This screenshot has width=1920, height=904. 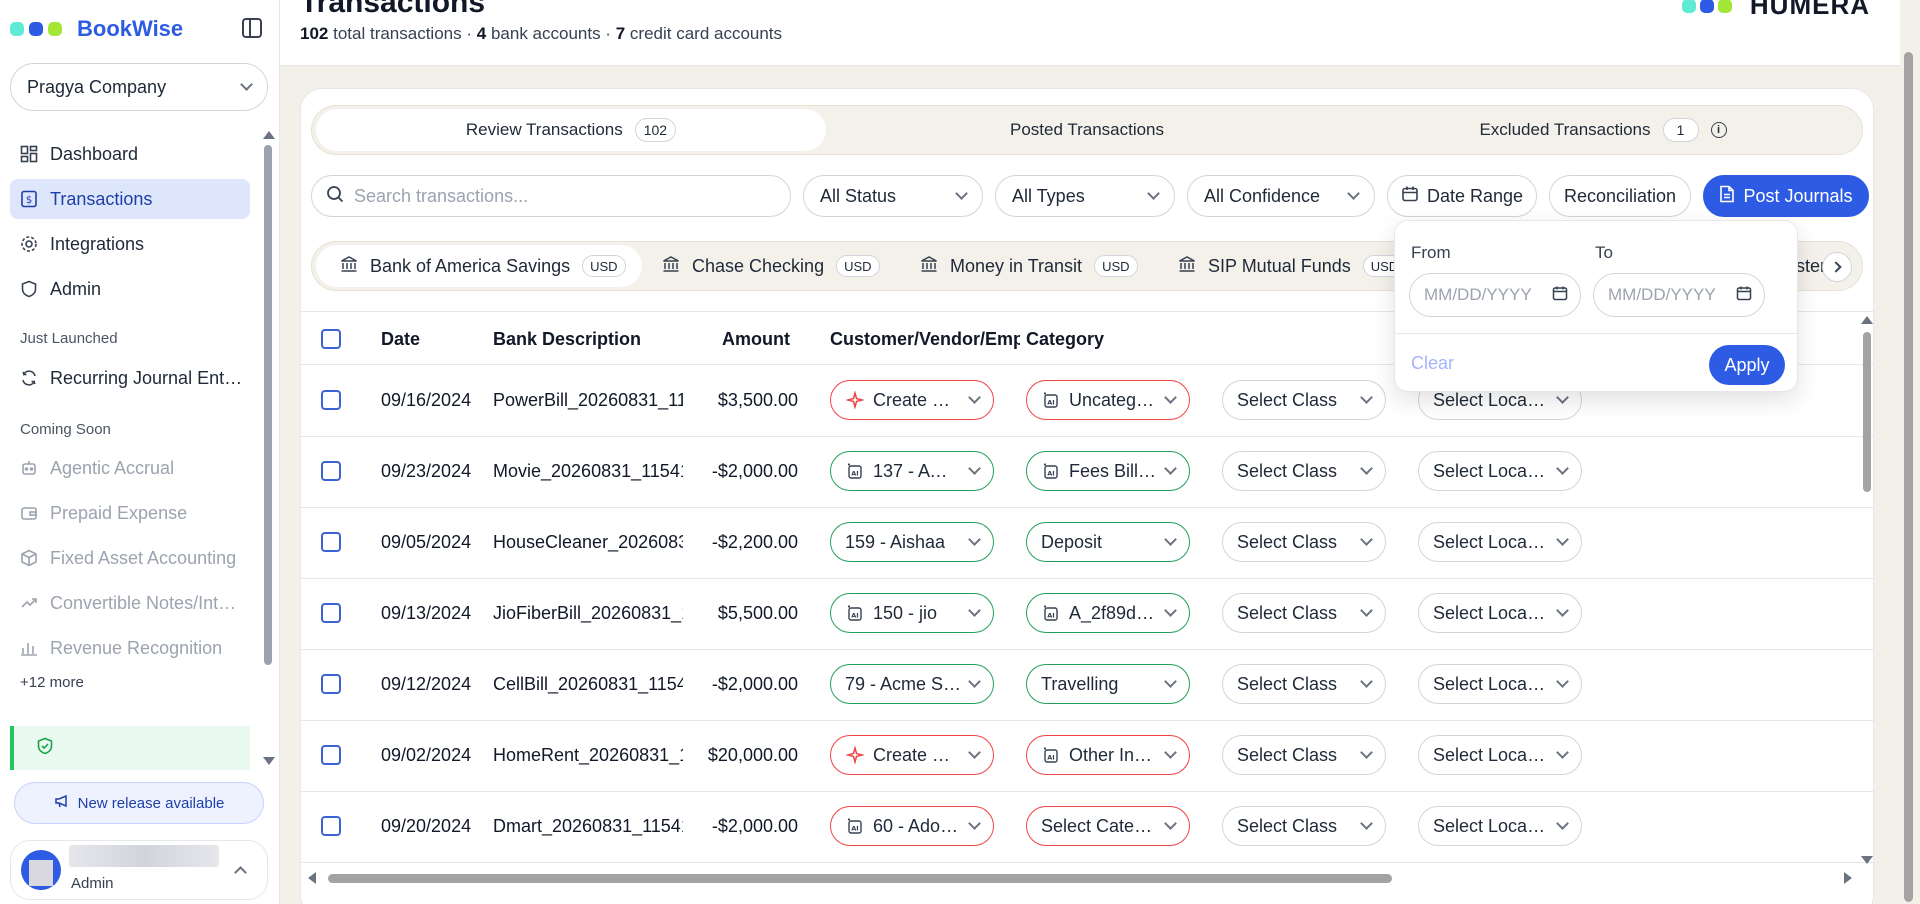 I want to click on tab-review: Review Transactions 102, so click(x=571, y=130).